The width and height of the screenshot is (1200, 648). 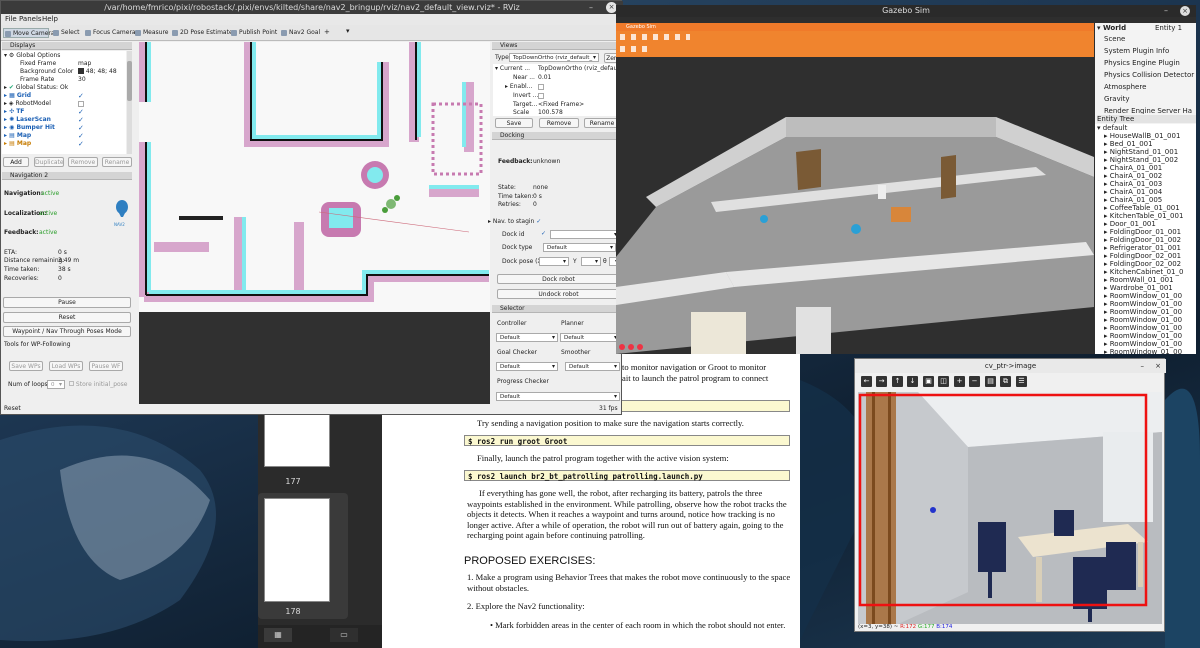 What do you see at coordinates (1114, 39) in the screenshot?
I see `world-item-scene: Scene` at bounding box center [1114, 39].